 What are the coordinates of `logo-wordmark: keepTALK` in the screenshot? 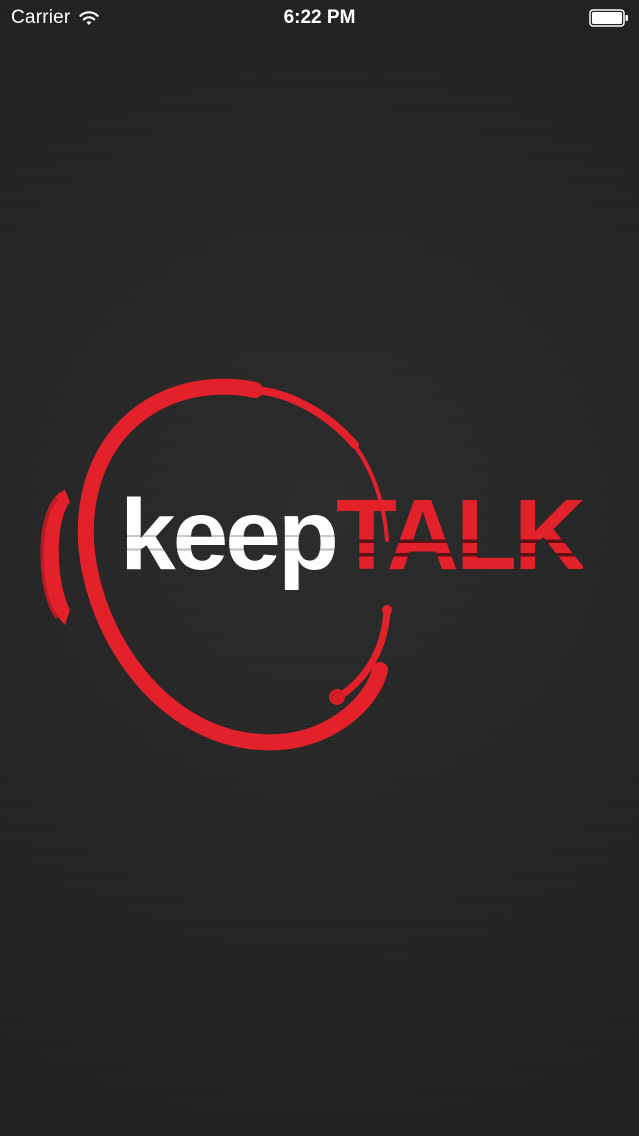 It's located at (353, 535).